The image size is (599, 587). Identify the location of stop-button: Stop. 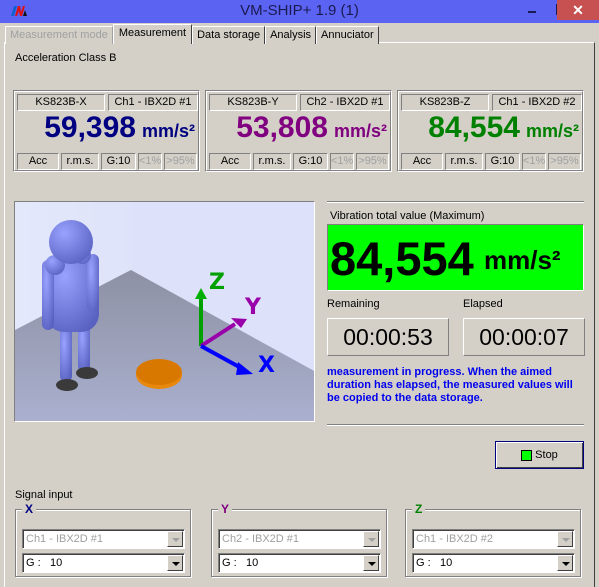
(539, 455).